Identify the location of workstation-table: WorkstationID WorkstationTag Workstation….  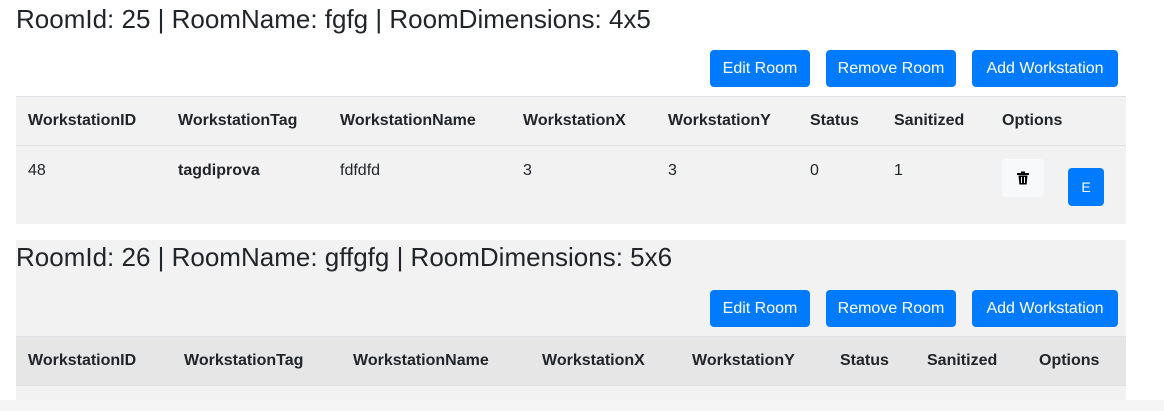
(571, 361).